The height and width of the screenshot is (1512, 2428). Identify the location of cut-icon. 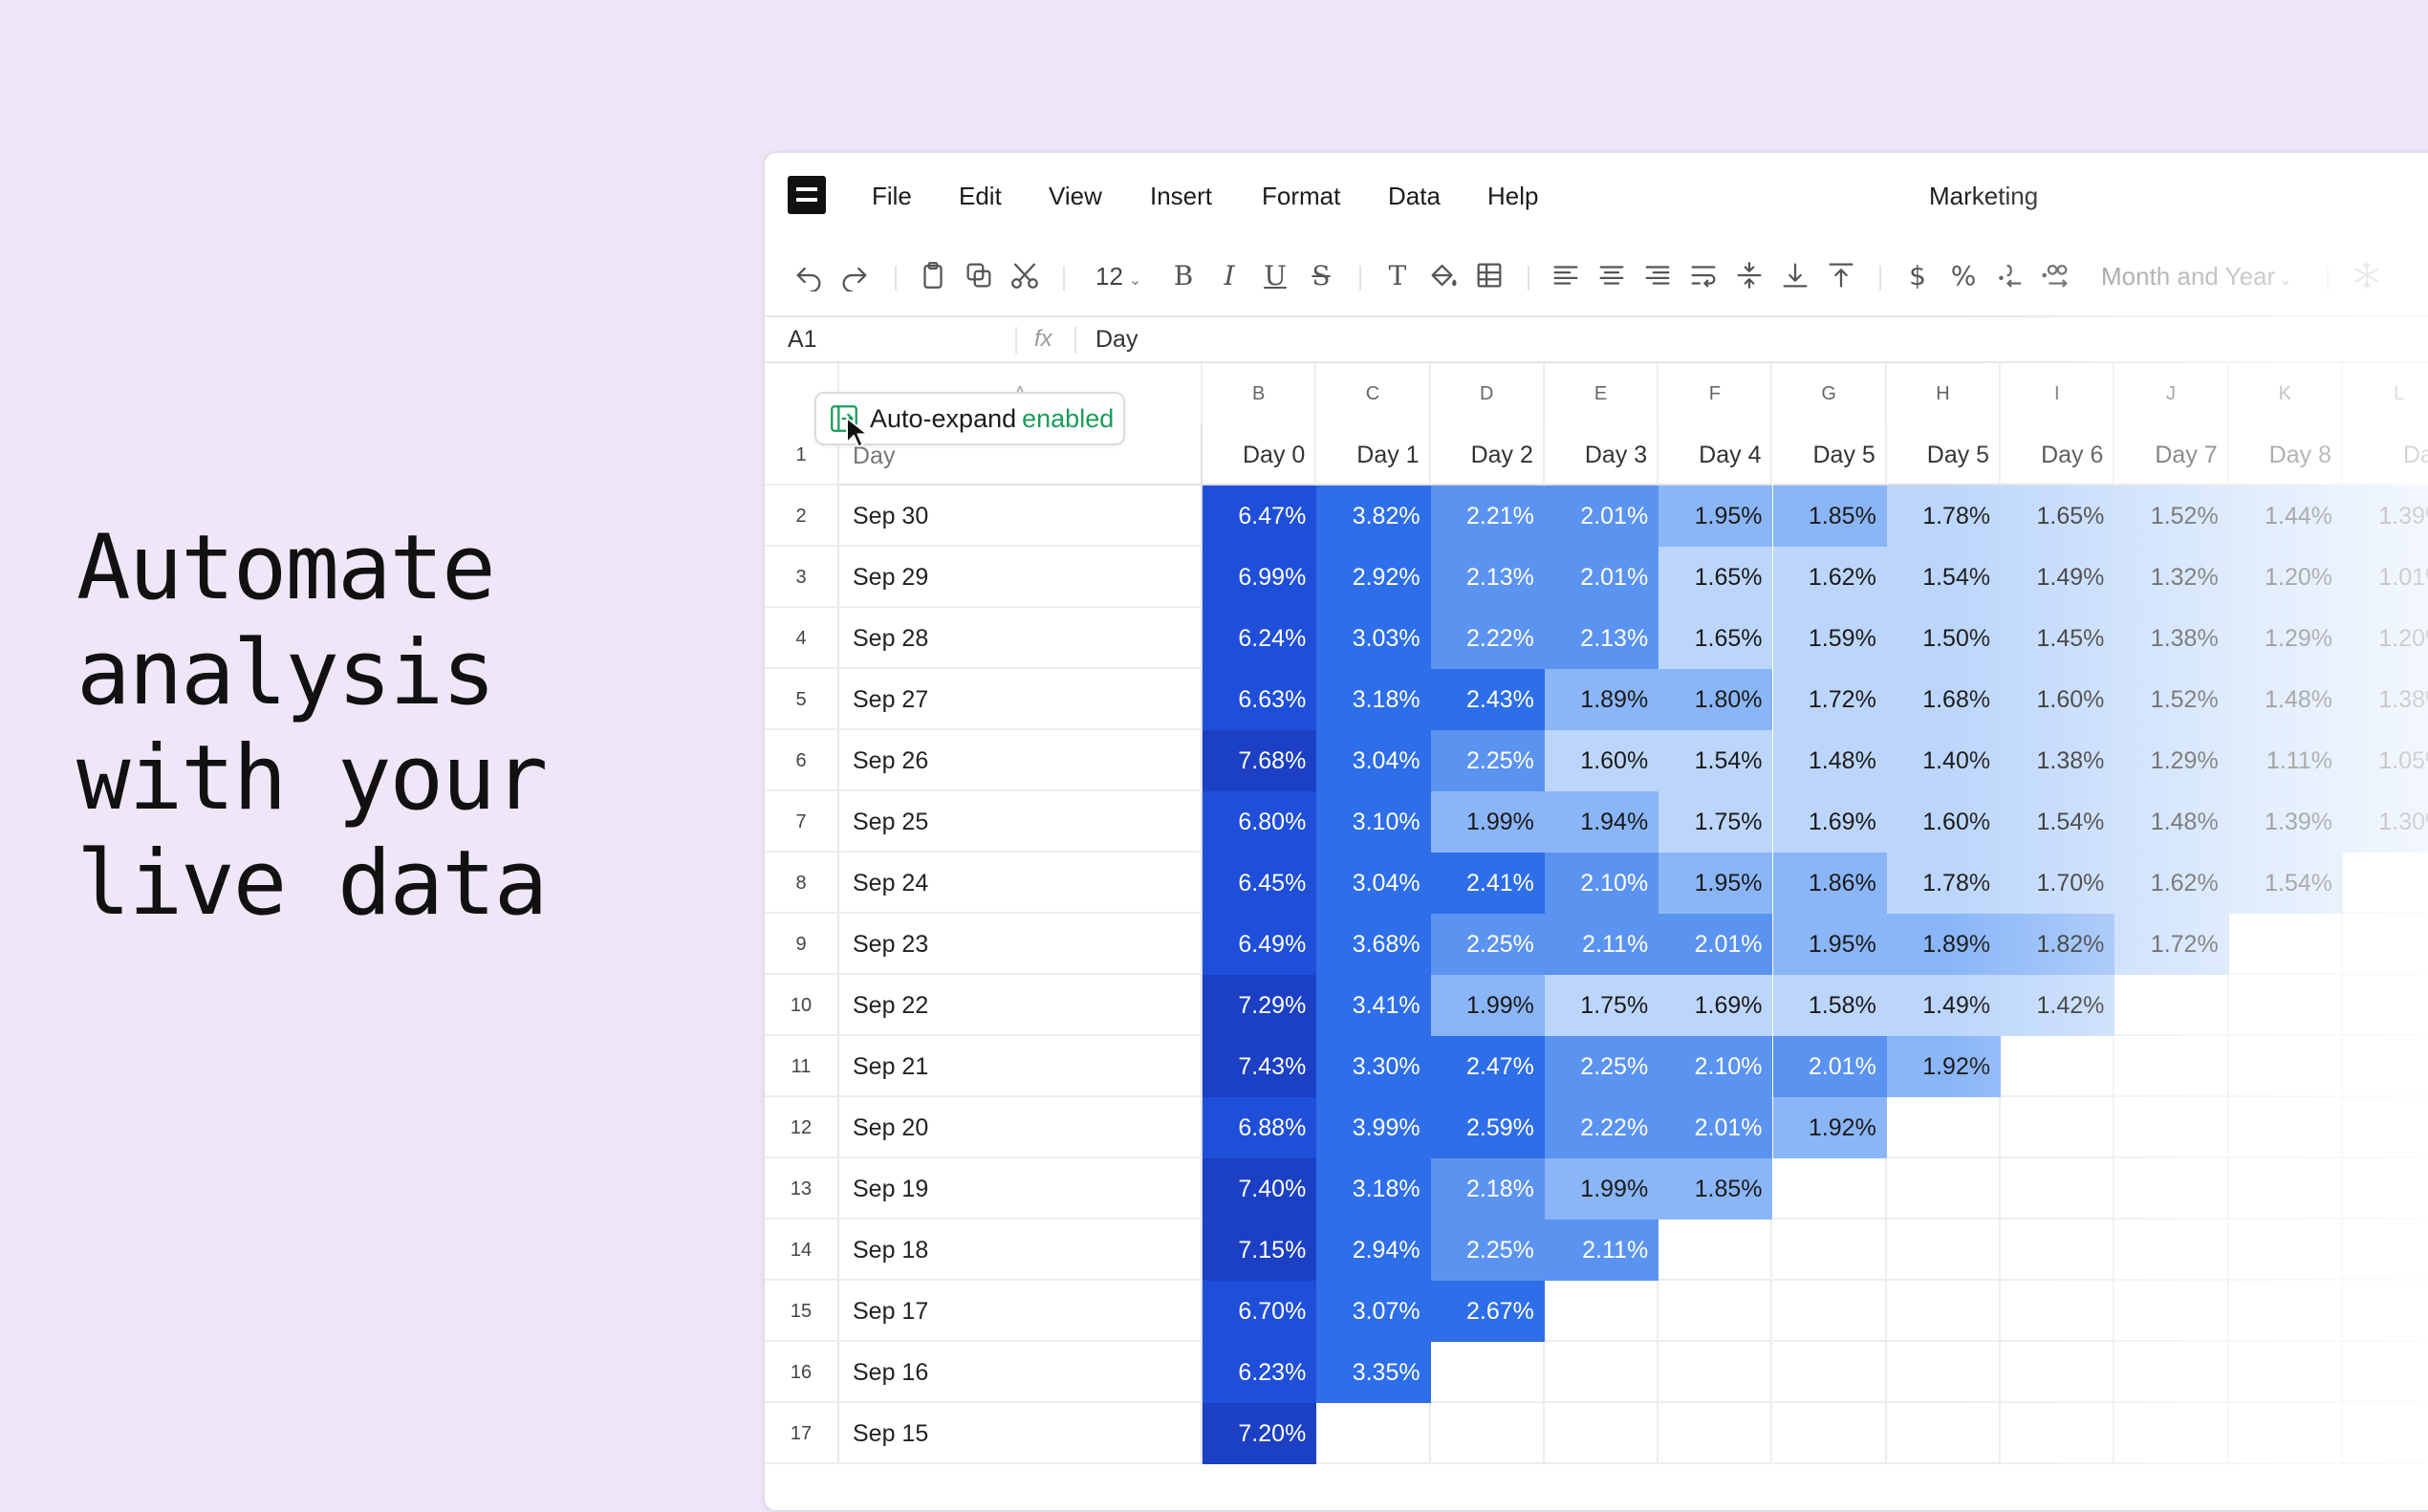
(1025, 275).